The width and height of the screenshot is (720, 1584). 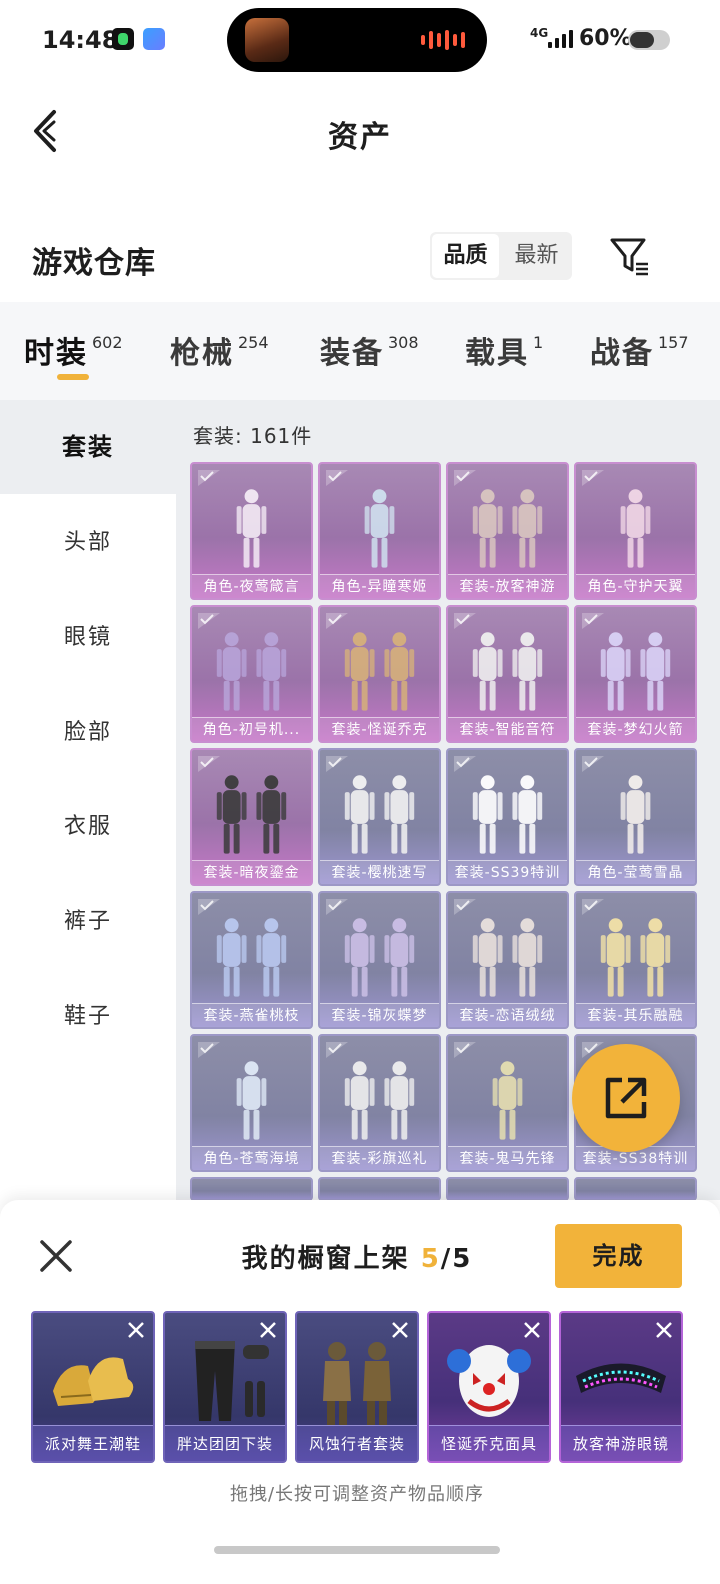 What do you see at coordinates (430, 1259) in the screenshot?
I see `showcase-current-count: 5` at bounding box center [430, 1259].